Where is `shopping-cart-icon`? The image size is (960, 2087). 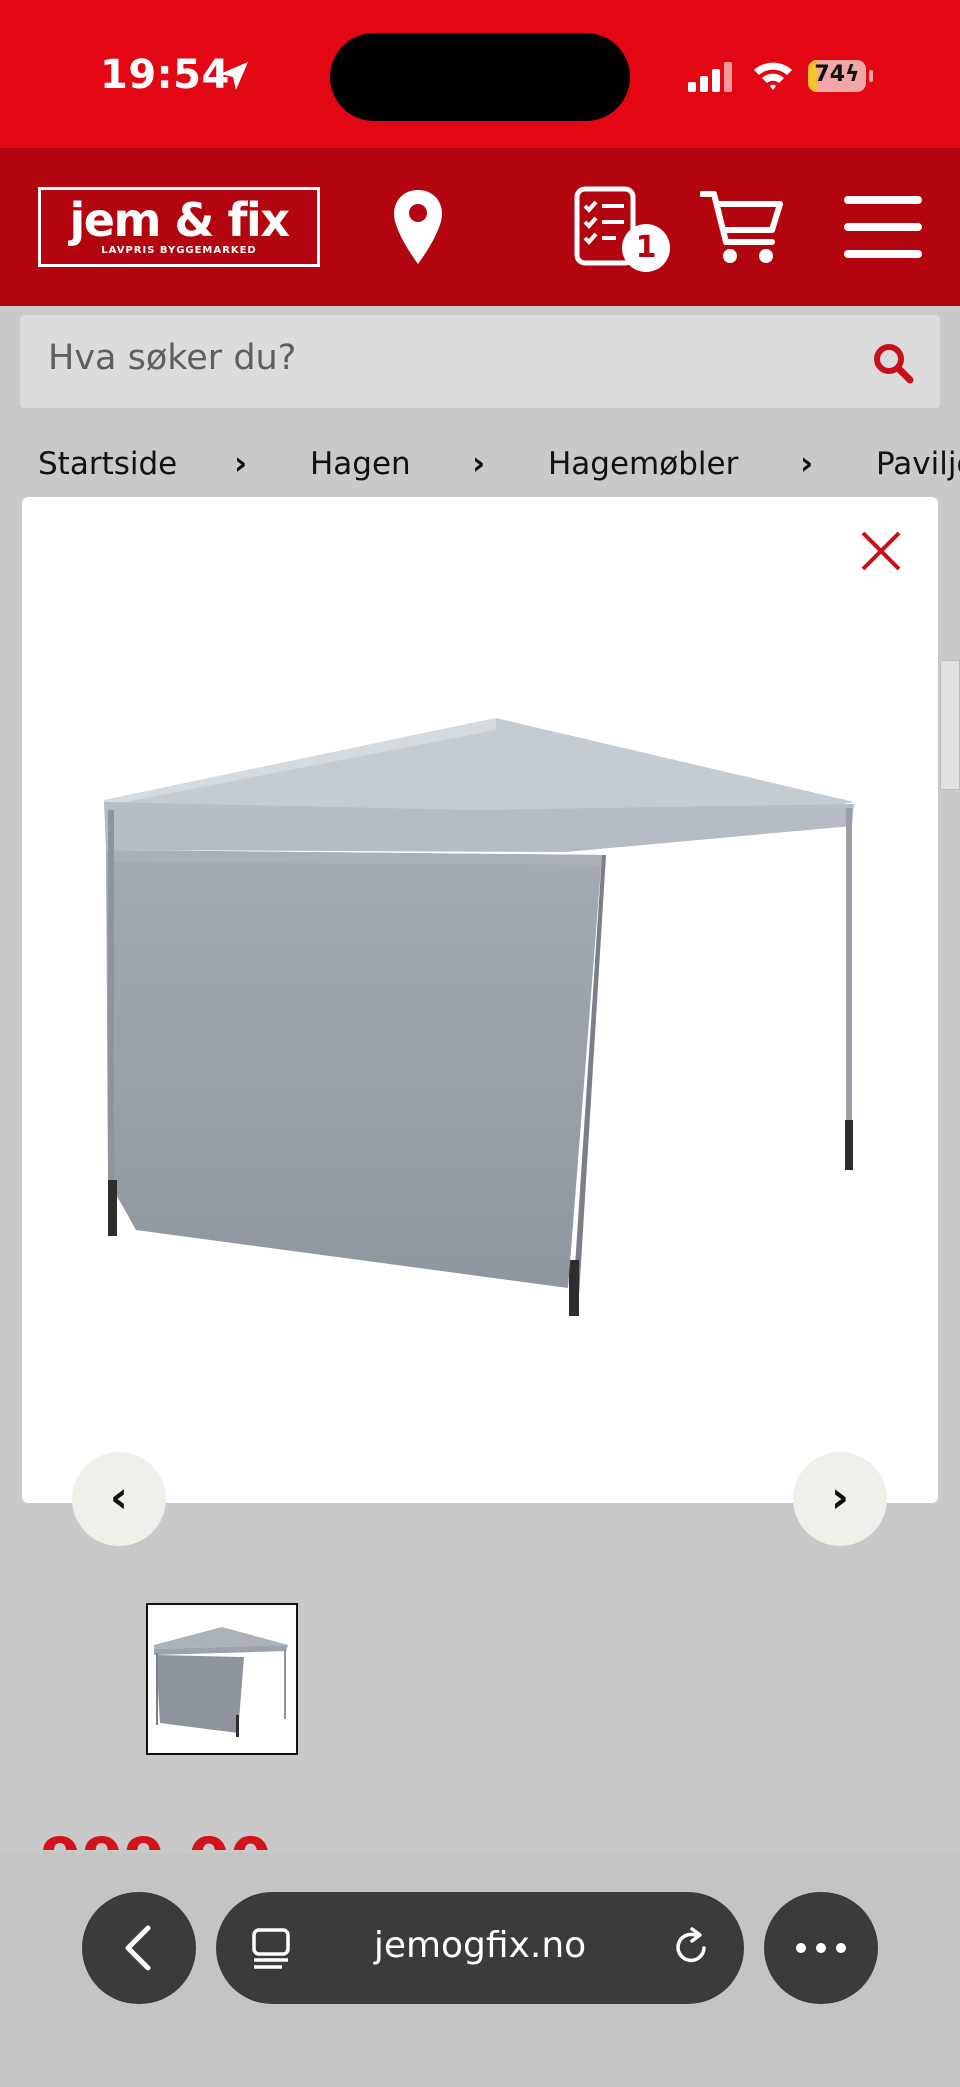 shopping-cart-icon is located at coordinates (742, 228).